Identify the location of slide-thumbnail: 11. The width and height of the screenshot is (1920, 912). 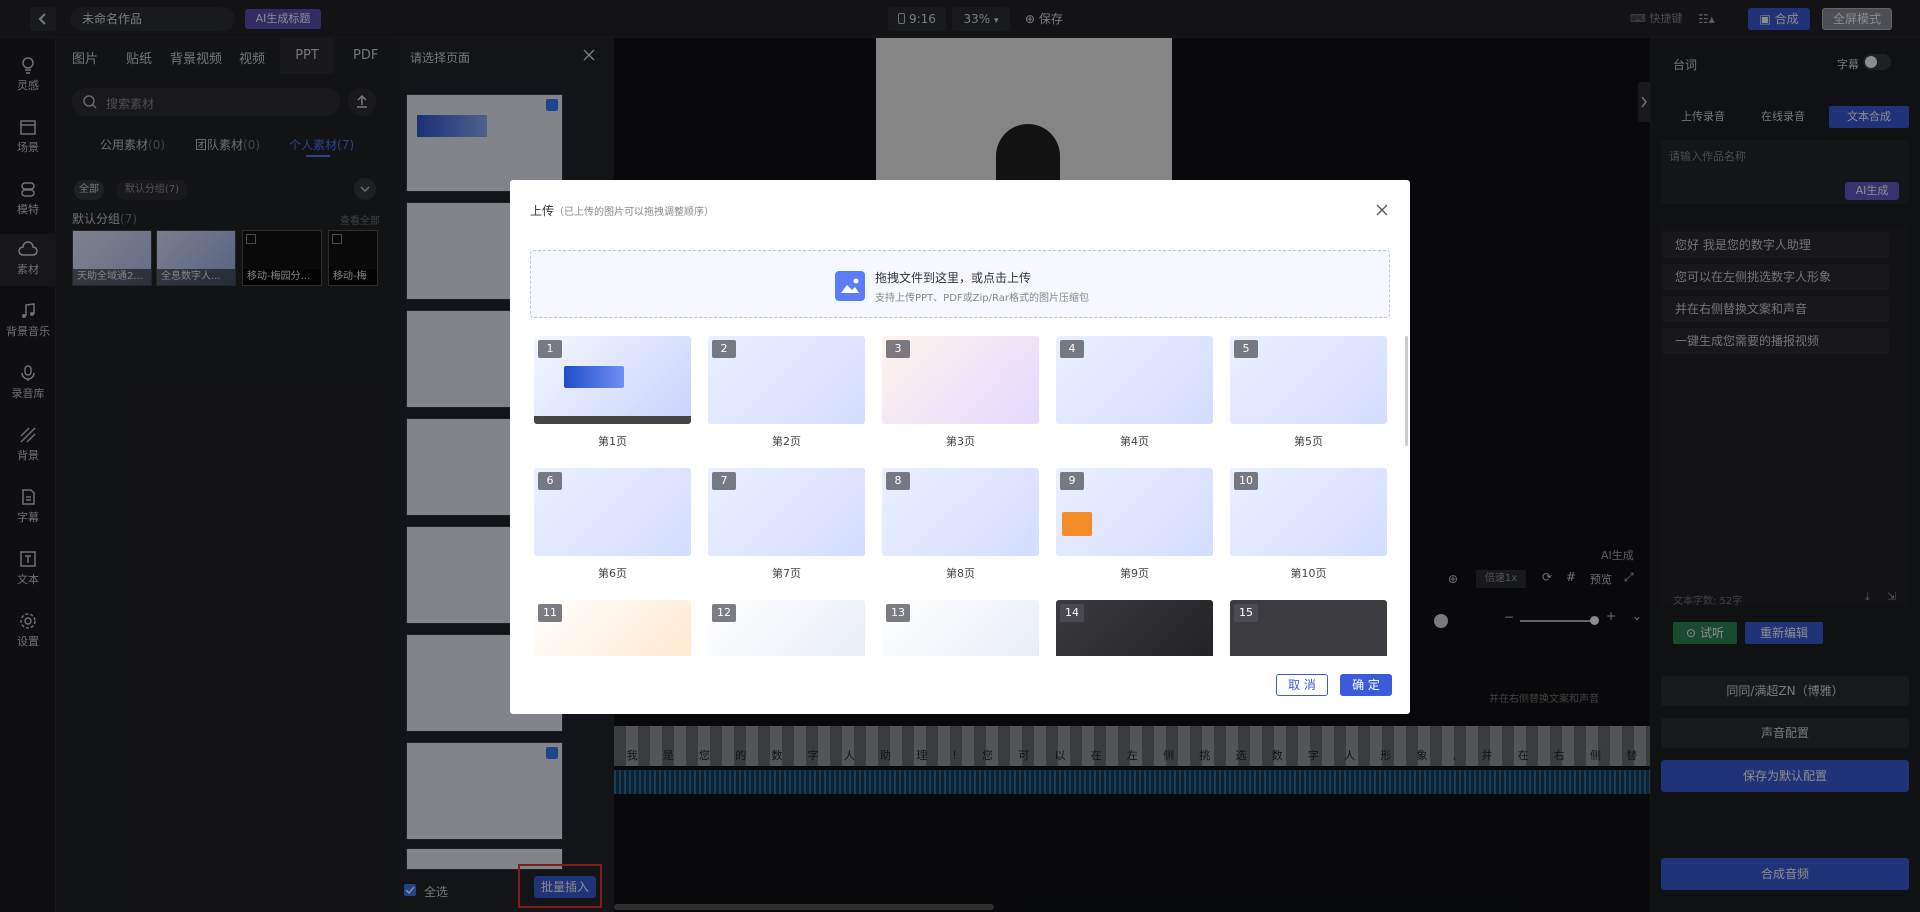
(612, 628).